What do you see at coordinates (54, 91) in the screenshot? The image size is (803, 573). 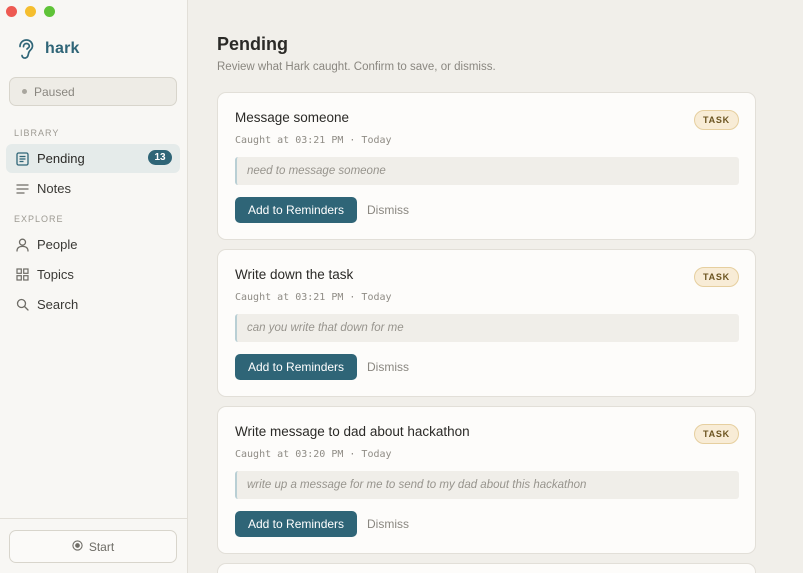 I see `status-label: Paused` at bounding box center [54, 91].